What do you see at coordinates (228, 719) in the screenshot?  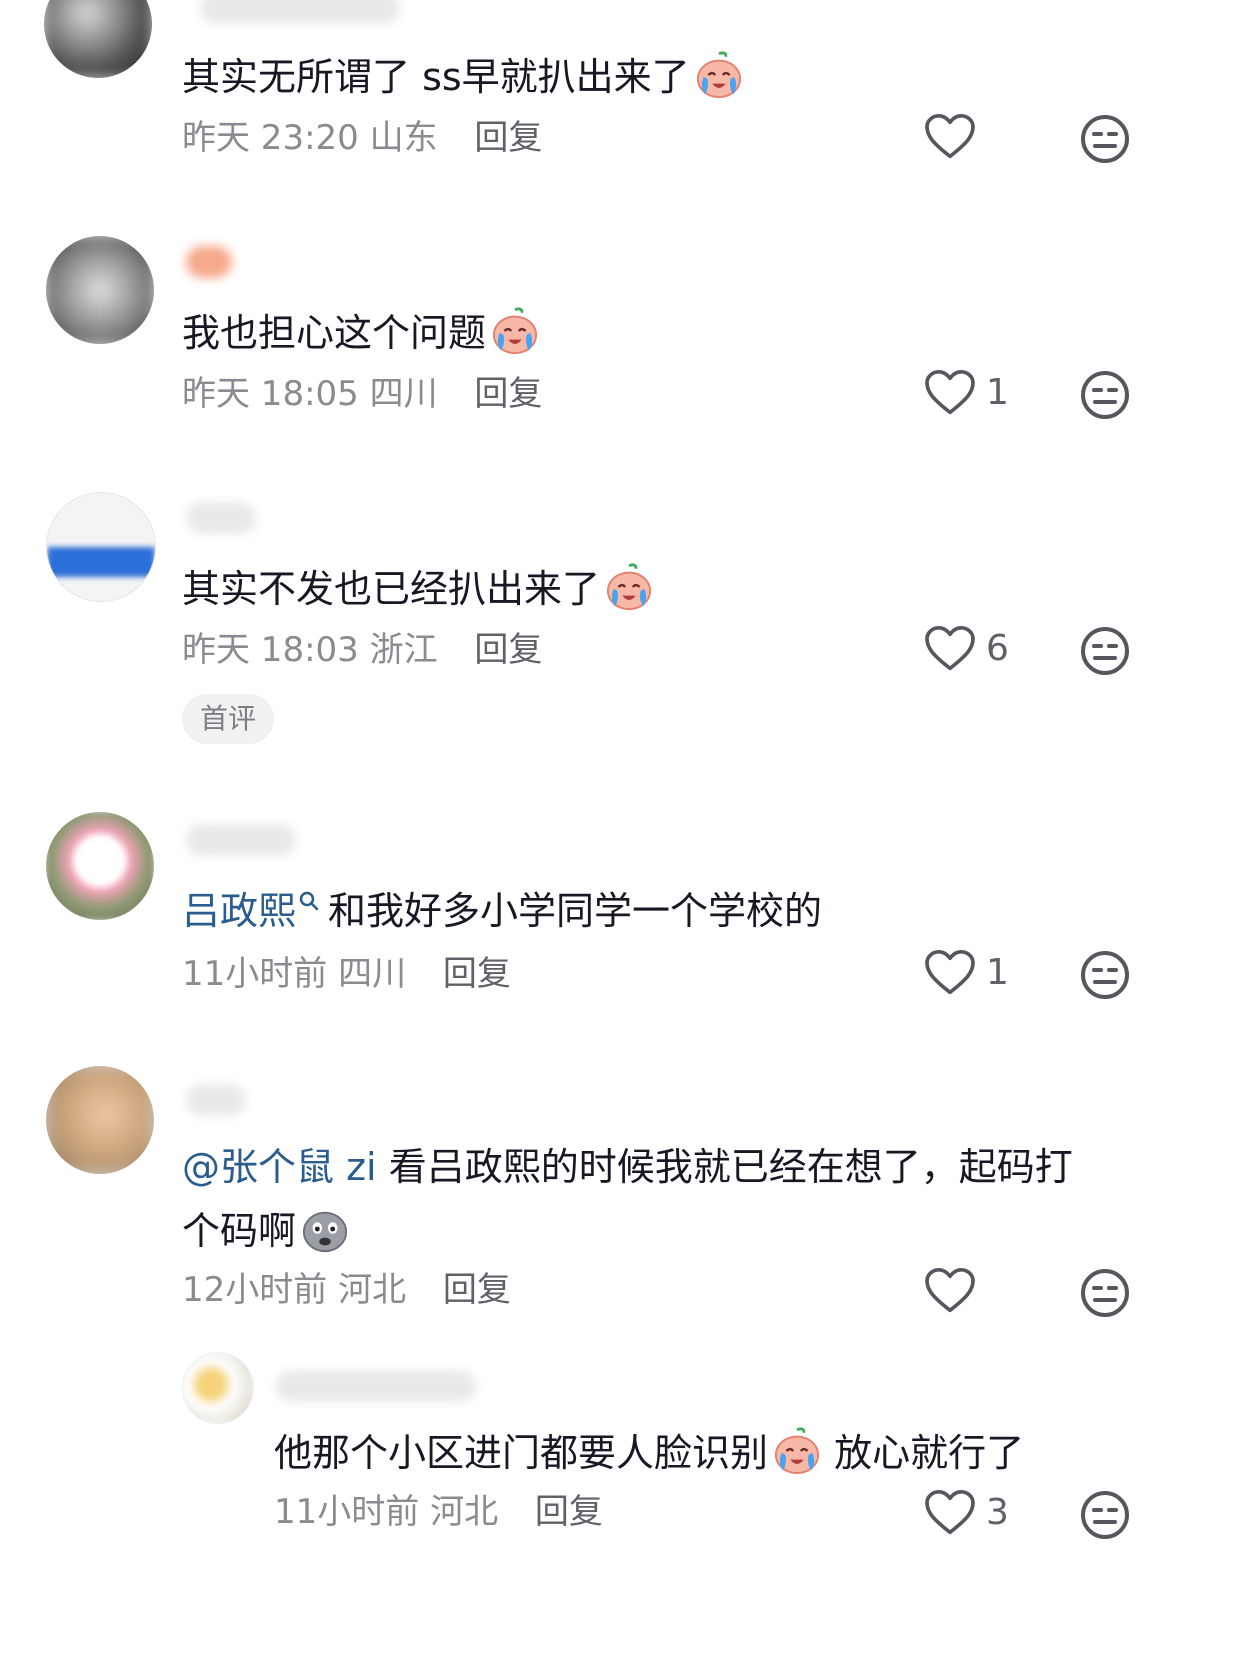 I see `first-comment-badge: 首评` at bounding box center [228, 719].